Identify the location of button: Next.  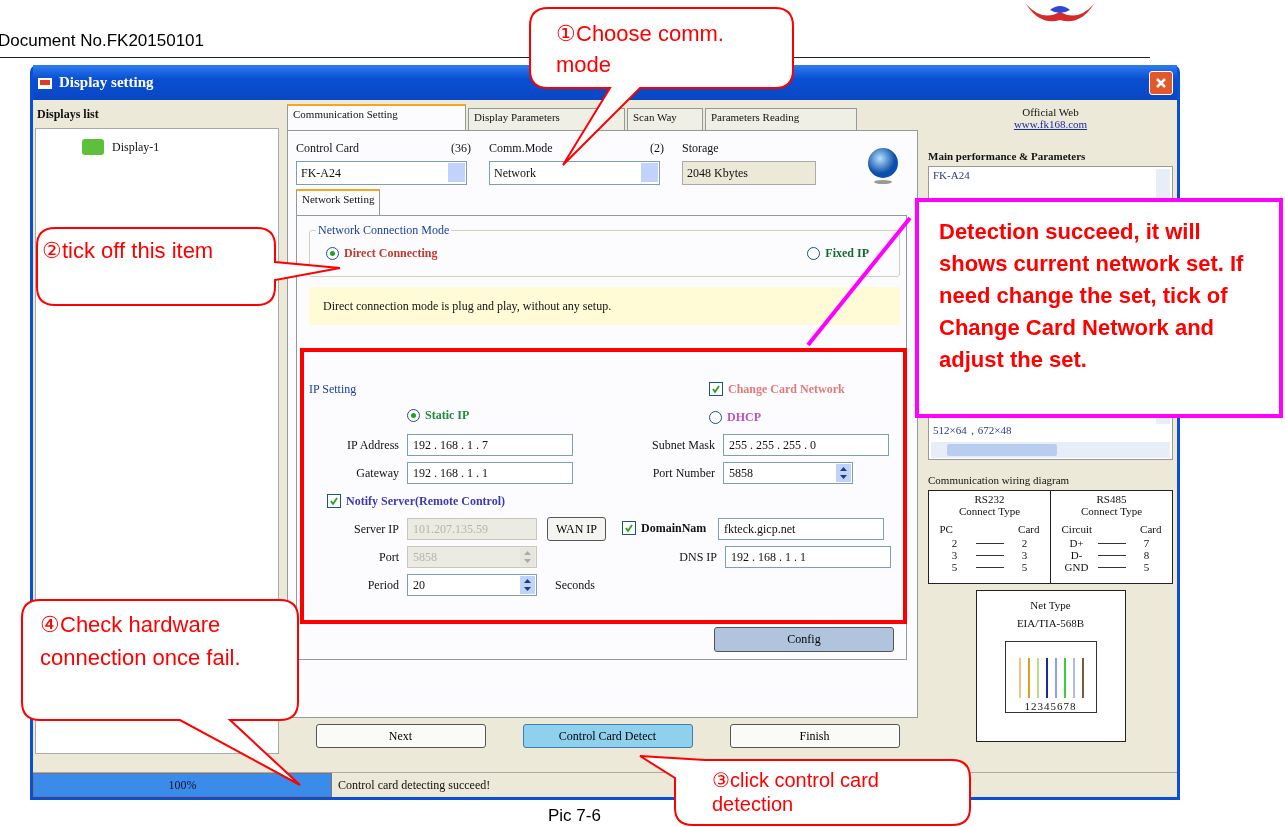
(400, 736).